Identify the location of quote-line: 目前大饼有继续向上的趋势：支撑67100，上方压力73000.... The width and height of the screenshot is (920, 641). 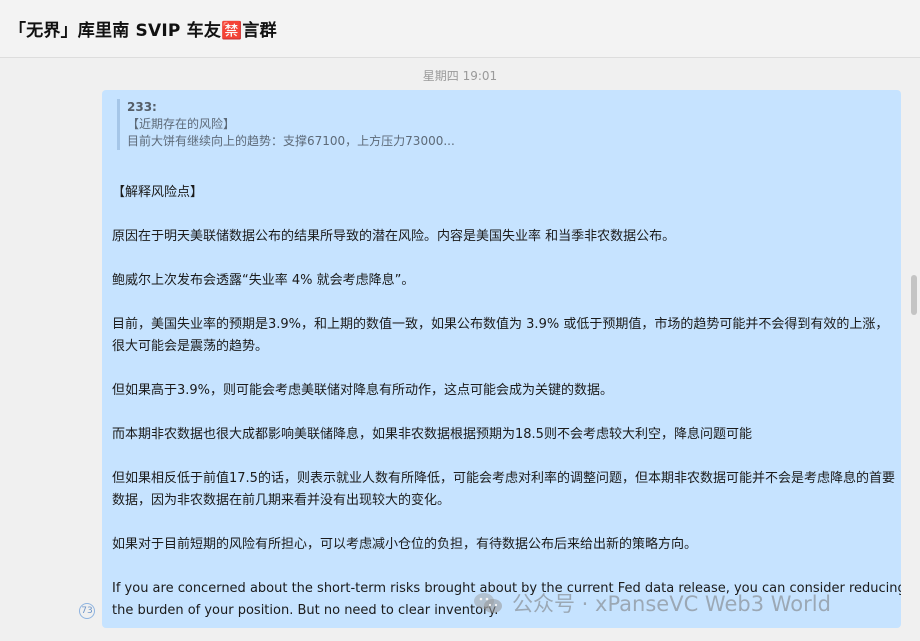
(291, 141).